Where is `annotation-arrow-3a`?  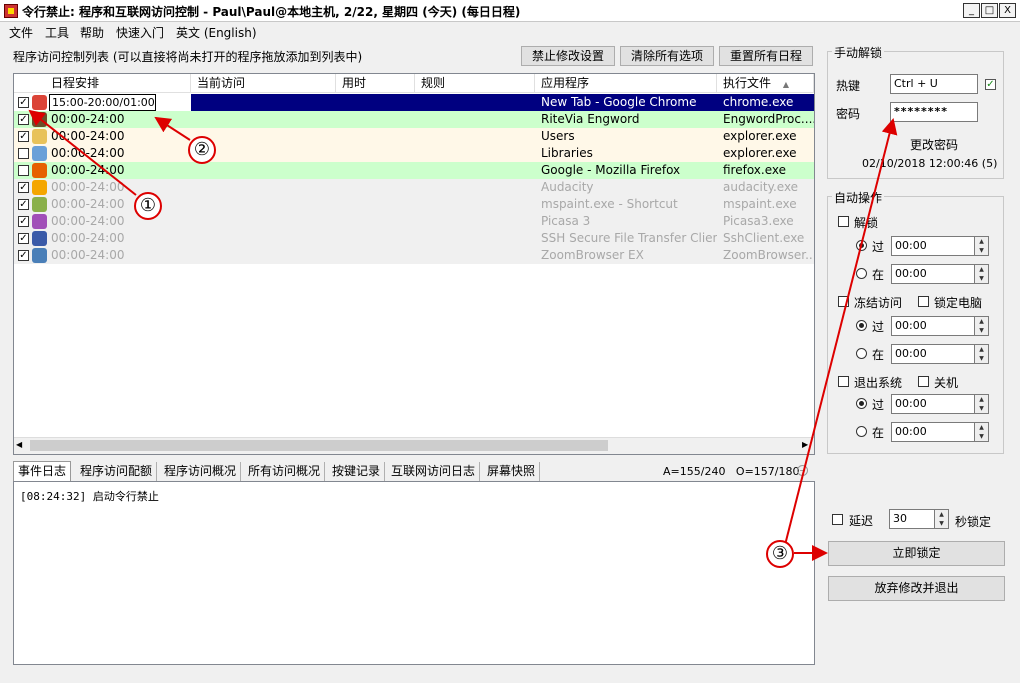 annotation-arrow-3a is located at coordinates (841, 332).